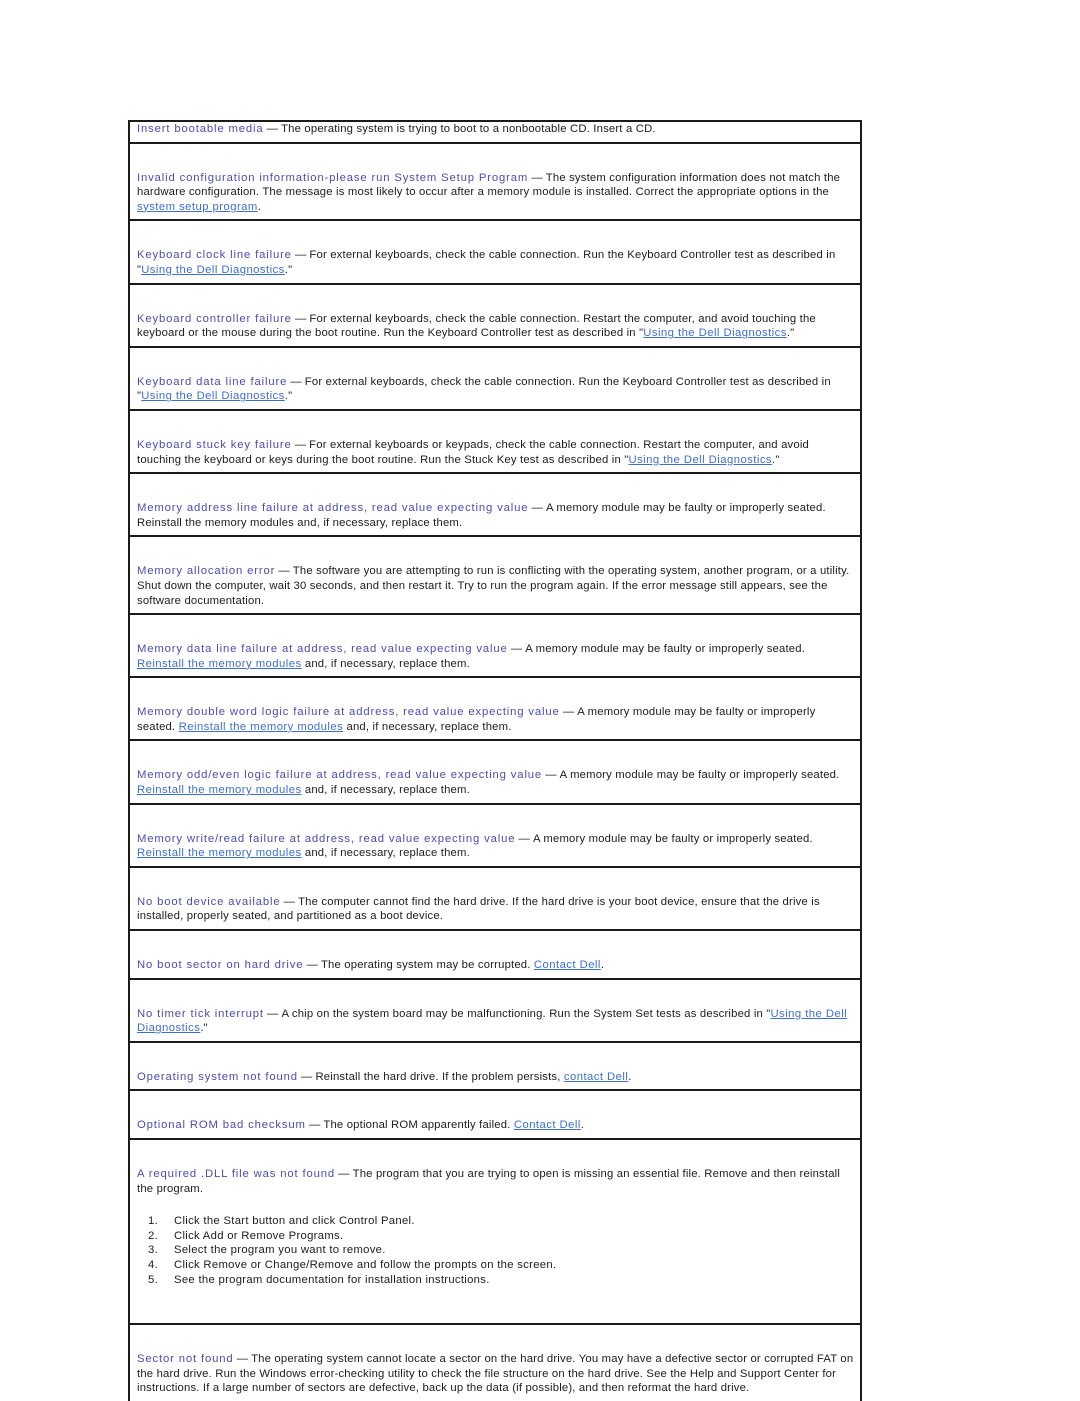 This screenshot has height=1401, width=1080. Describe the element at coordinates (259, 1235) in the screenshot. I see `step-text: Click Add or Remove Programs.` at that location.